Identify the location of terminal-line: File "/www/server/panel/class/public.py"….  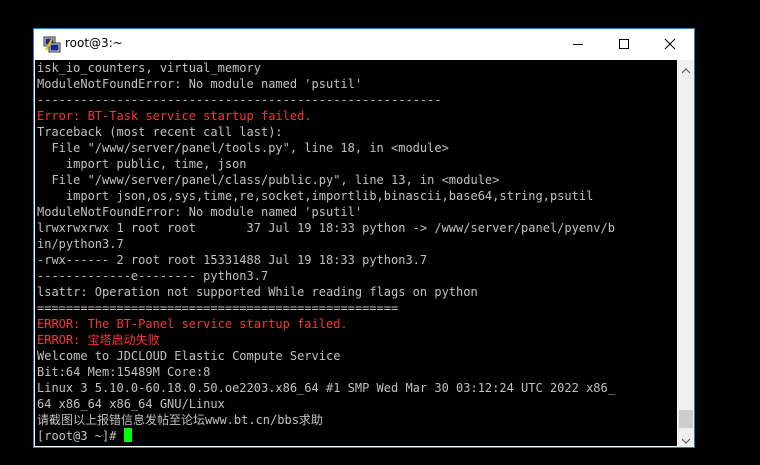
(268, 180).